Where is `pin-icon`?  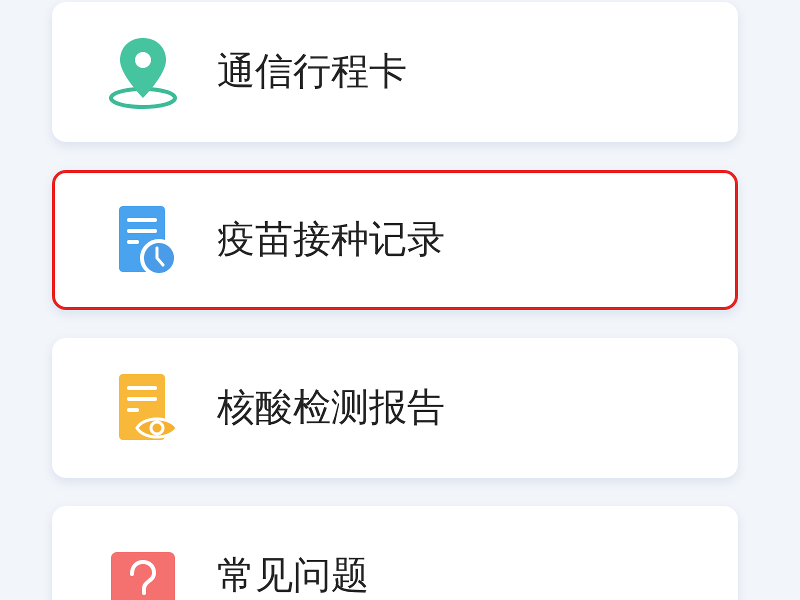 pin-icon is located at coordinates (143, 73).